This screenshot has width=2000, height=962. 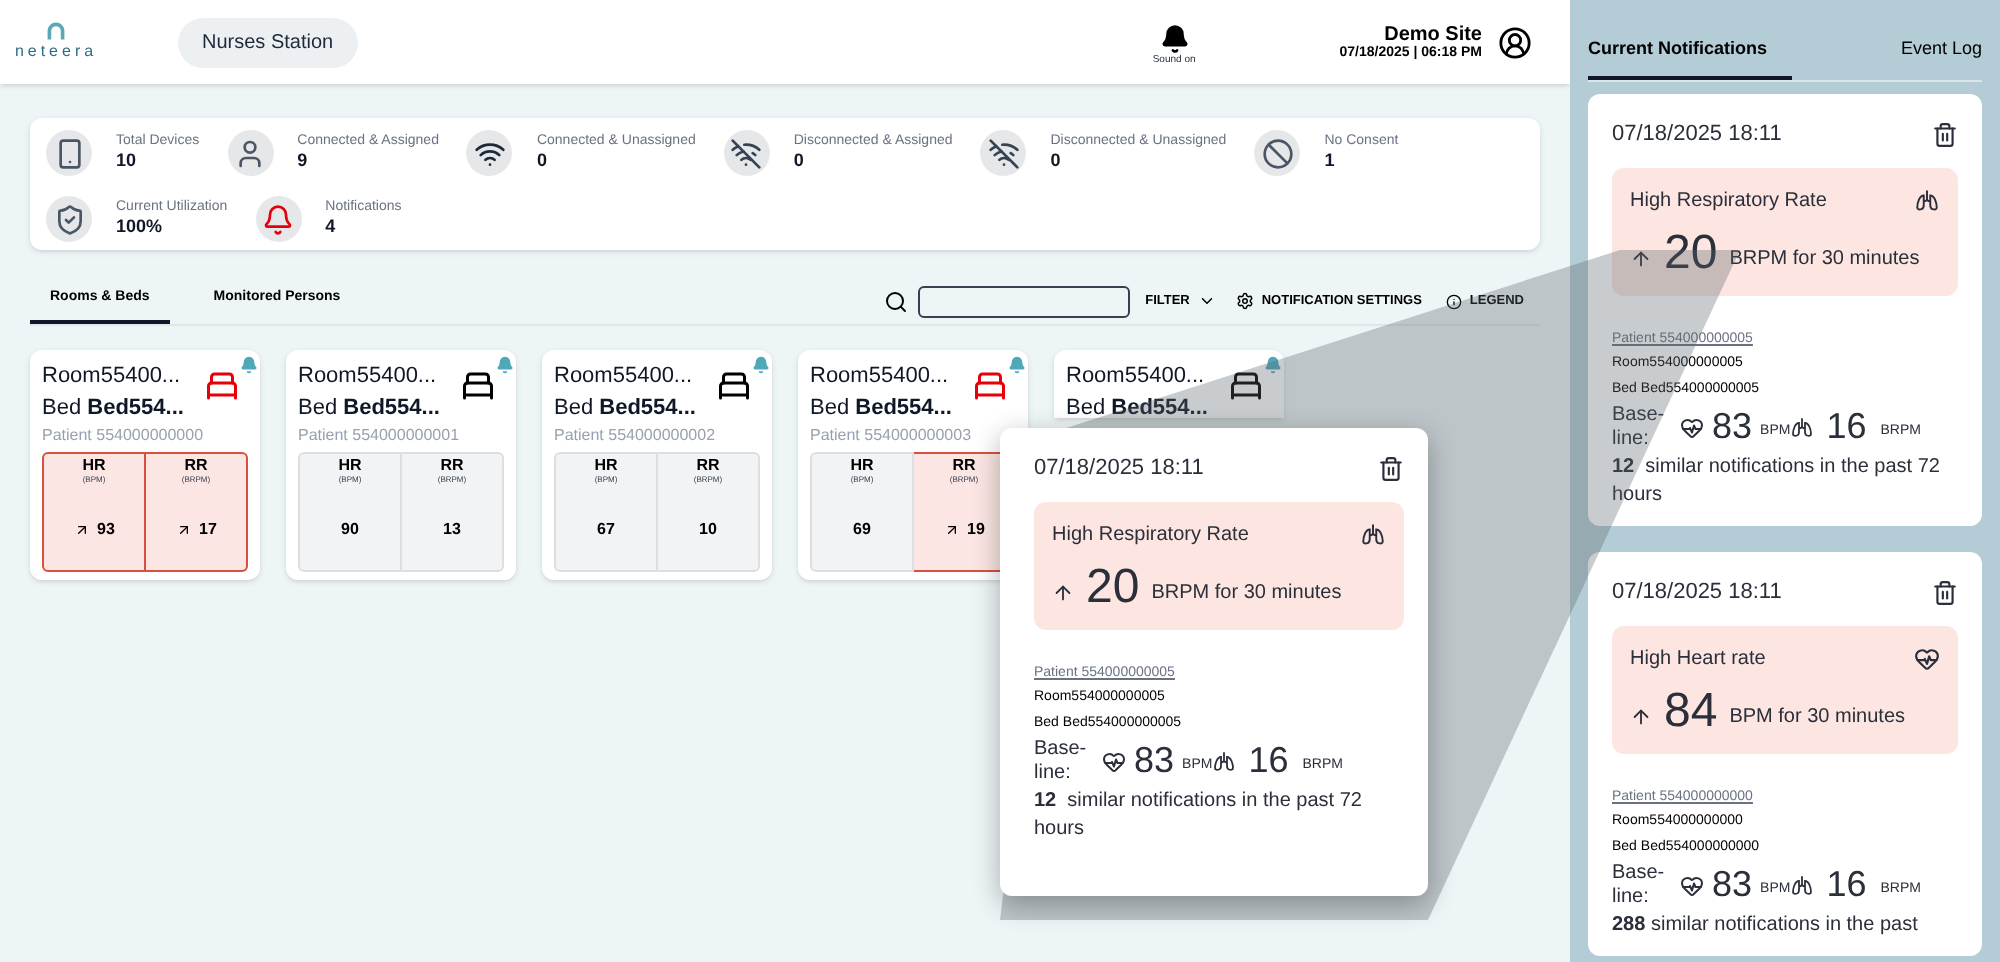 What do you see at coordinates (892, 436) in the screenshot?
I see `patient-id: Patient 554000000003` at bounding box center [892, 436].